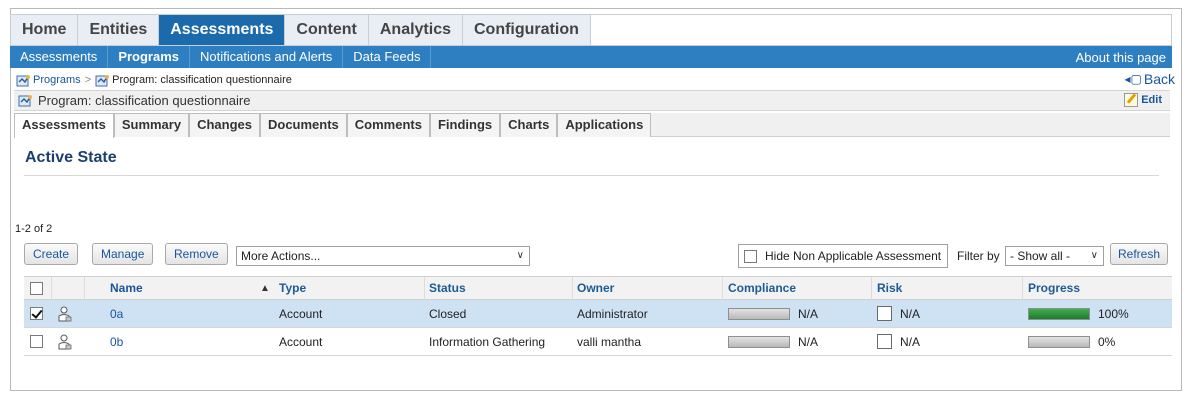  What do you see at coordinates (1040, 256) in the screenshot?
I see `filter-value: - Show all -` at bounding box center [1040, 256].